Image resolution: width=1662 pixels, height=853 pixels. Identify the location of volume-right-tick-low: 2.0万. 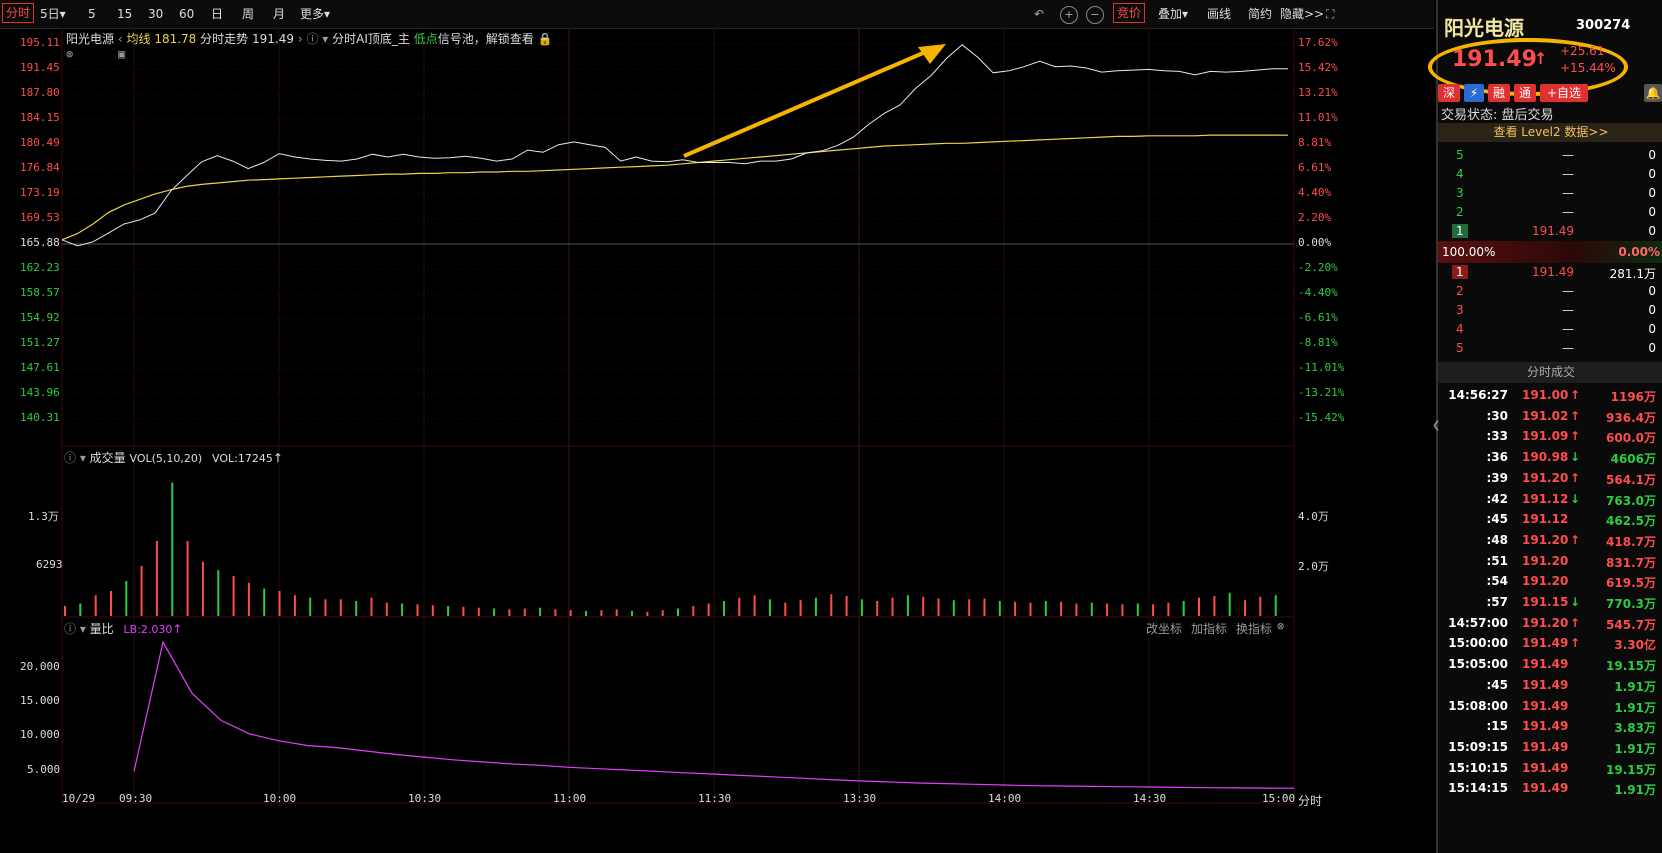
(1313, 566).